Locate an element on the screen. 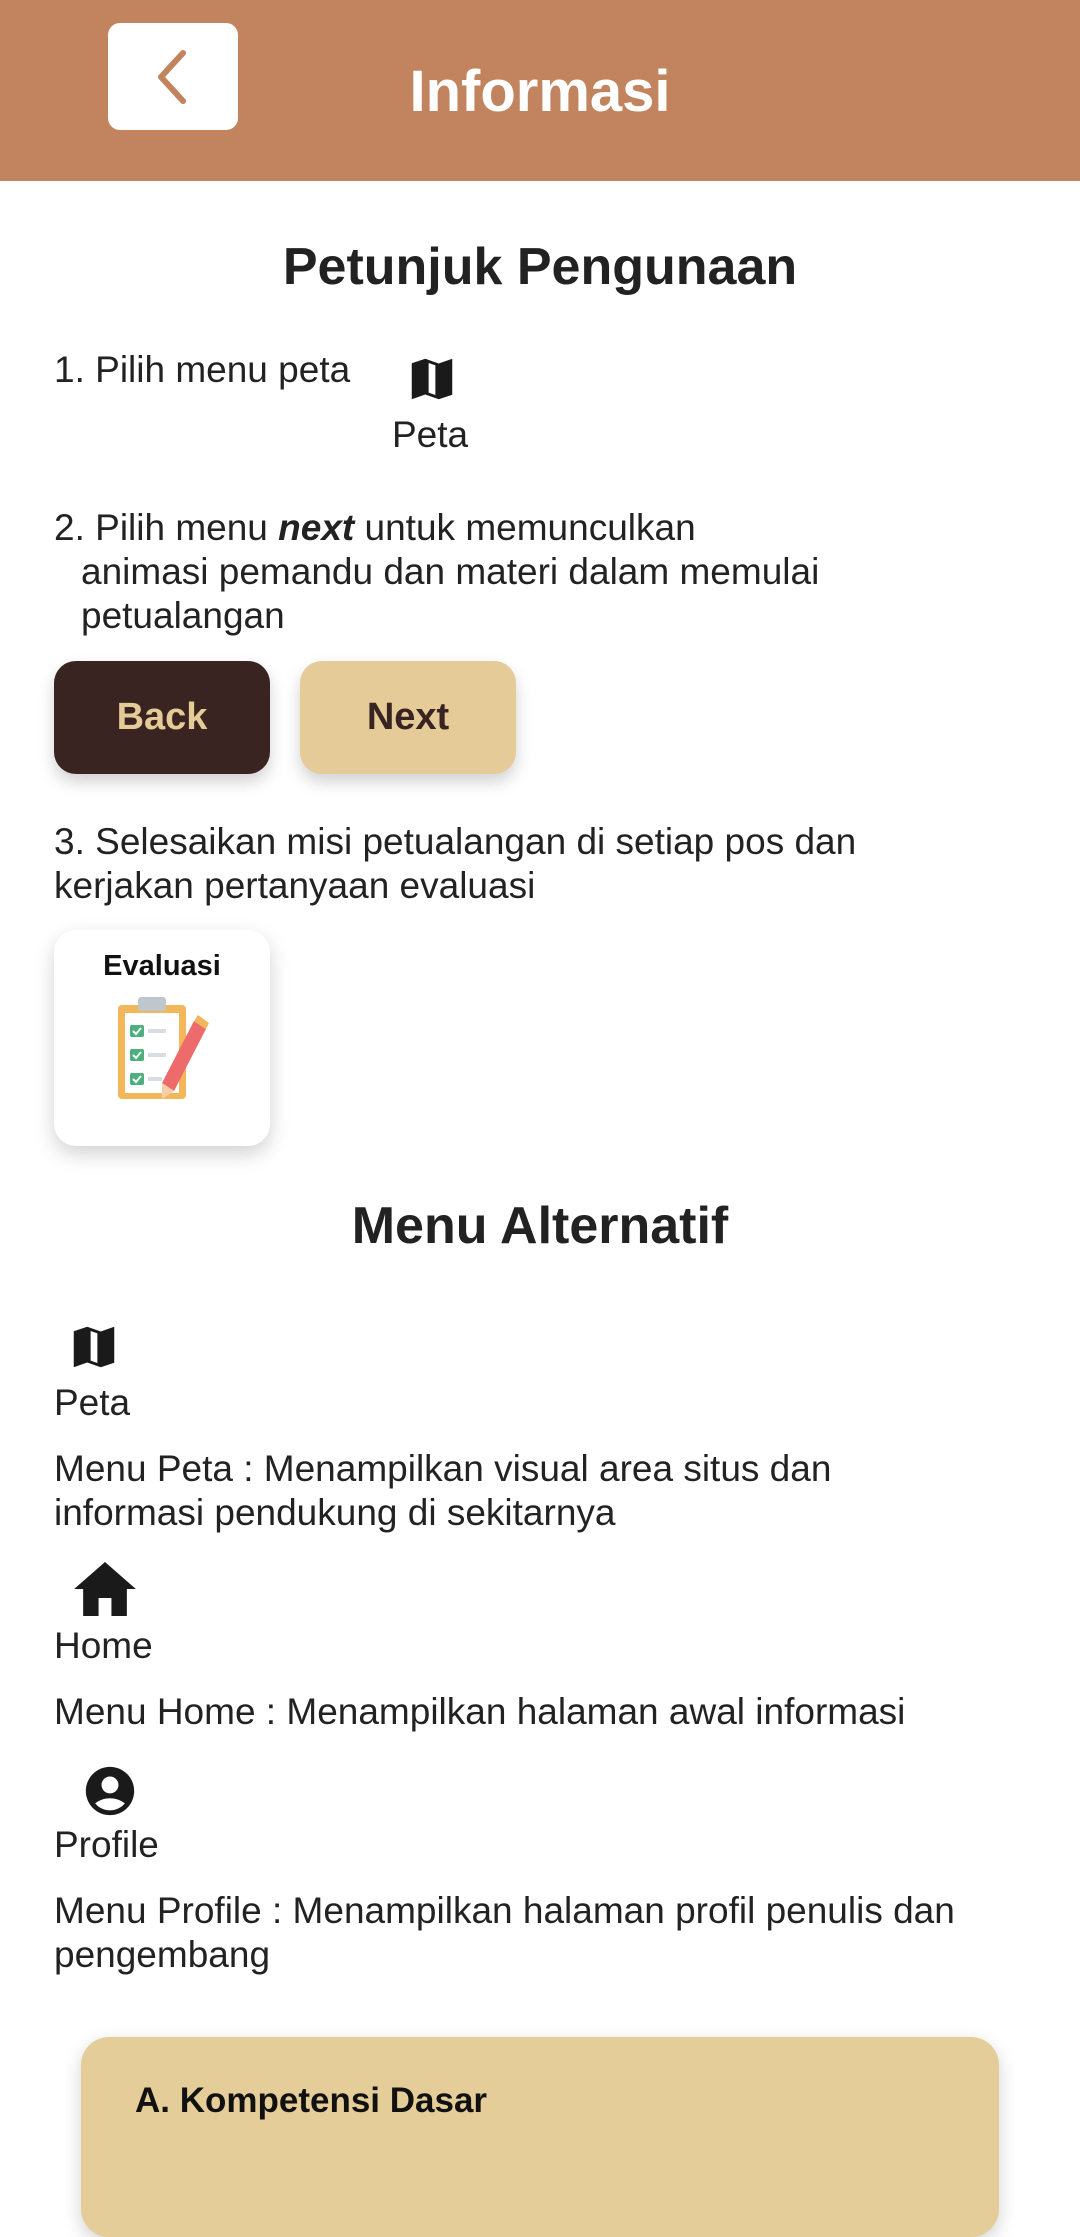 The image size is (1080, 2237). step2-prefix: 2. Pilih menu is located at coordinates (166, 527).